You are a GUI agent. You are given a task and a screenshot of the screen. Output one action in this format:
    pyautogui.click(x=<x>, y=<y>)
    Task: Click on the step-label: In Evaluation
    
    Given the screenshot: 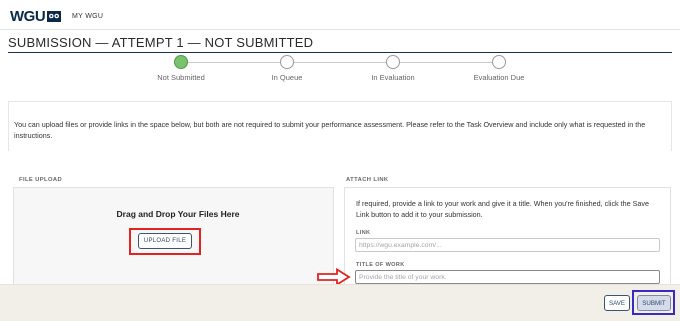 What is the action you would take?
    pyautogui.click(x=393, y=77)
    